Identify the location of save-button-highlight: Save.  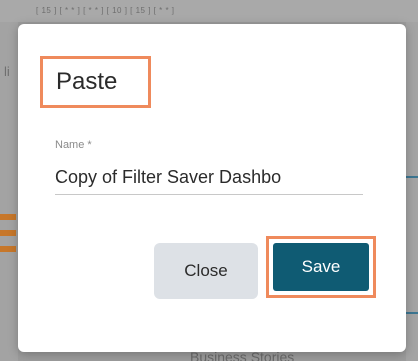
(321, 267).